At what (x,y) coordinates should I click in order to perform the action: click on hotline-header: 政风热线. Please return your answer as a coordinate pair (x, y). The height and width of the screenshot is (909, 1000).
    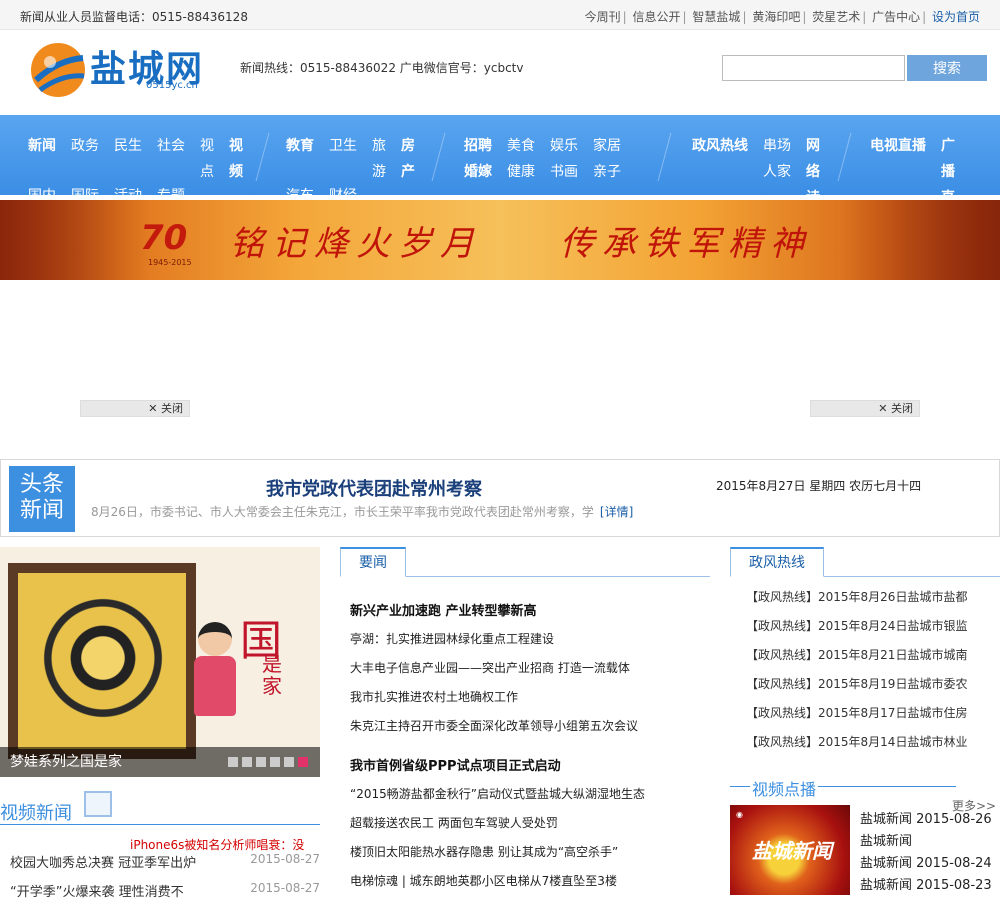
    Looking at the image, I should click on (865, 562).